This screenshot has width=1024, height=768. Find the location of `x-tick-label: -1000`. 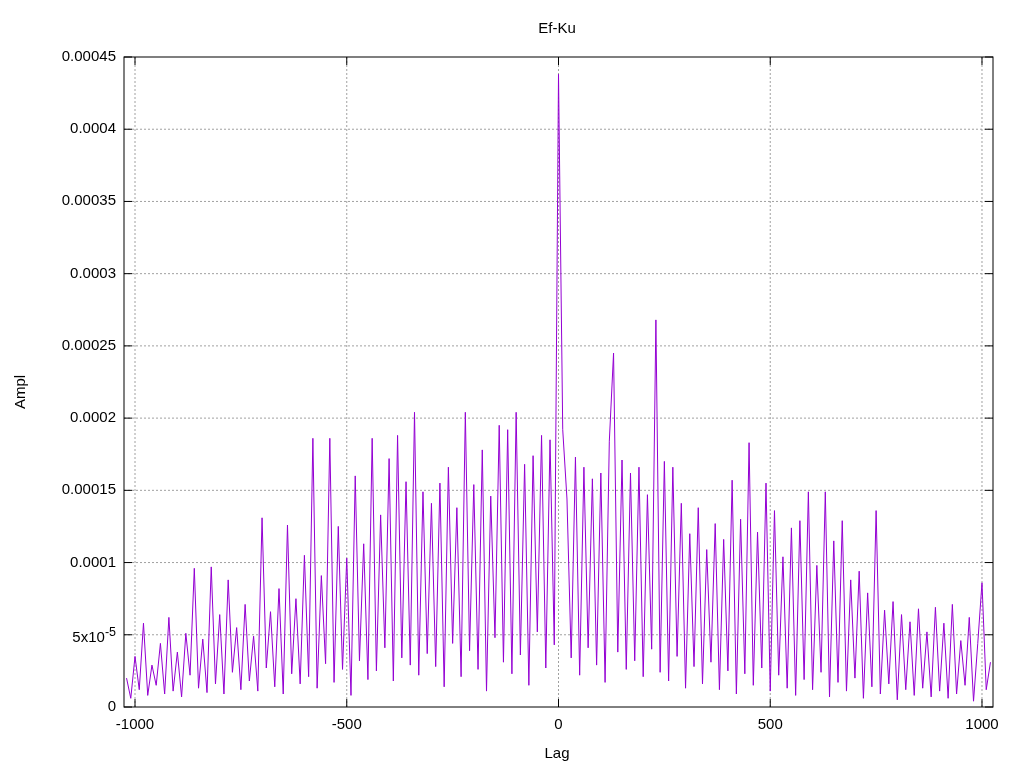

x-tick-label: -1000 is located at coordinates (135, 725).